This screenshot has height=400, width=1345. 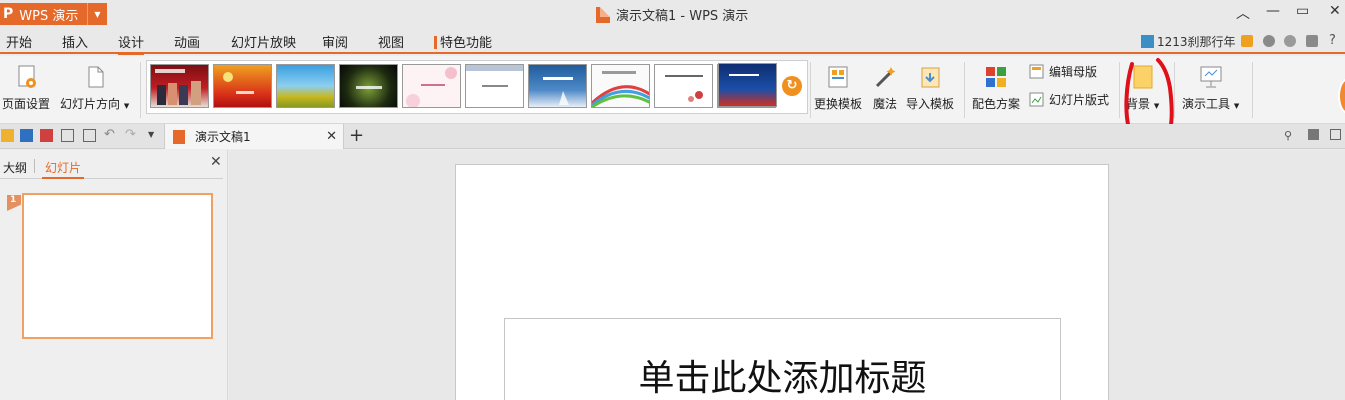 What do you see at coordinates (67, 135) in the screenshot?
I see `print-icon` at bounding box center [67, 135].